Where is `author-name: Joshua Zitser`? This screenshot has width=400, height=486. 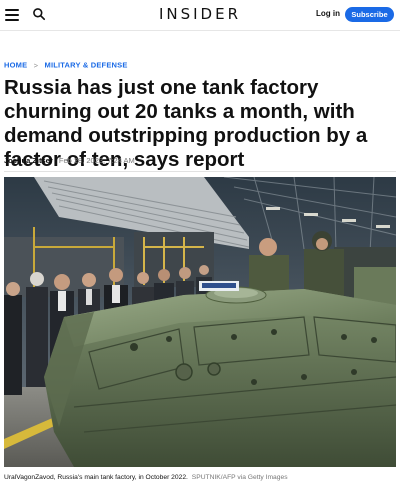 author-name: Joshua Zitser is located at coordinates (28, 160).